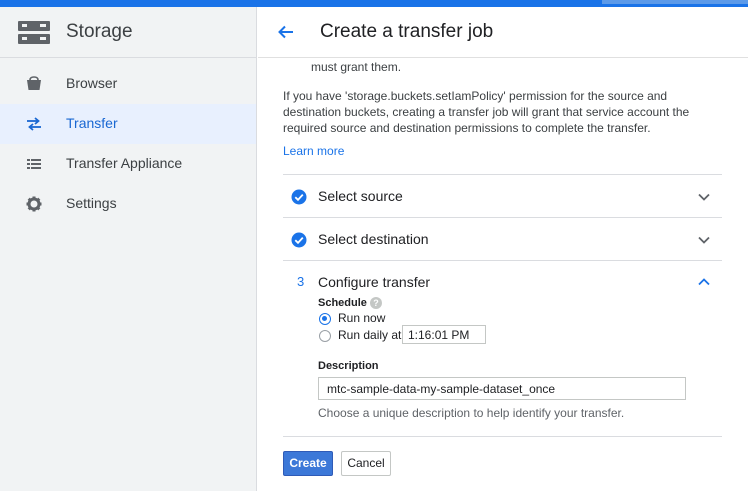  What do you see at coordinates (286, 32) in the screenshot?
I see `arrow-back-icon` at bounding box center [286, 32].